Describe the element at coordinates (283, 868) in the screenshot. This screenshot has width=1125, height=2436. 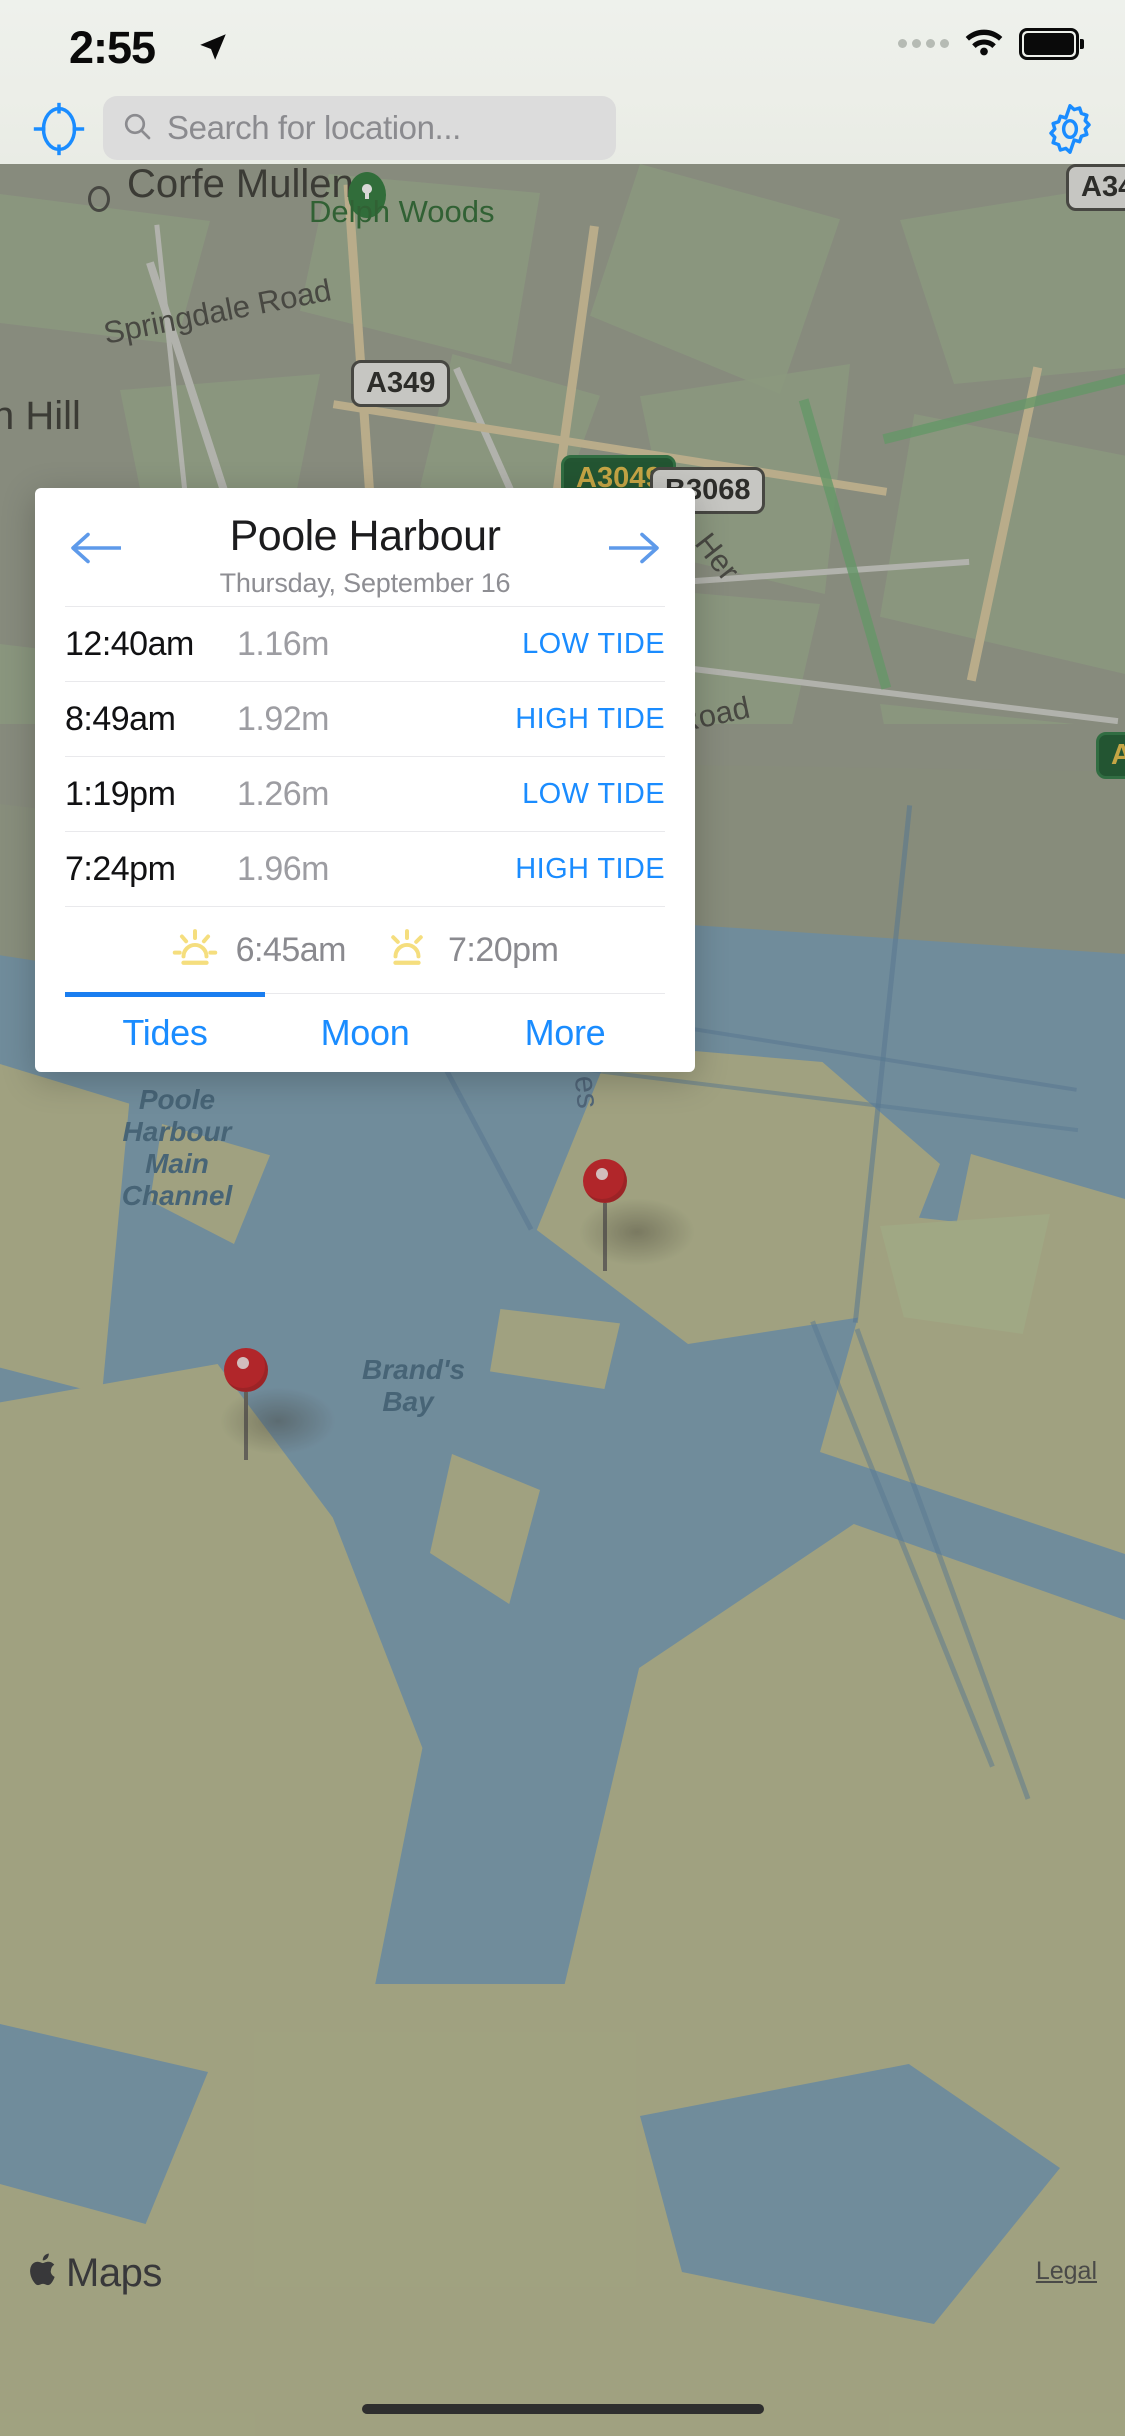
I see `tide-height: 1.96m` at that location.